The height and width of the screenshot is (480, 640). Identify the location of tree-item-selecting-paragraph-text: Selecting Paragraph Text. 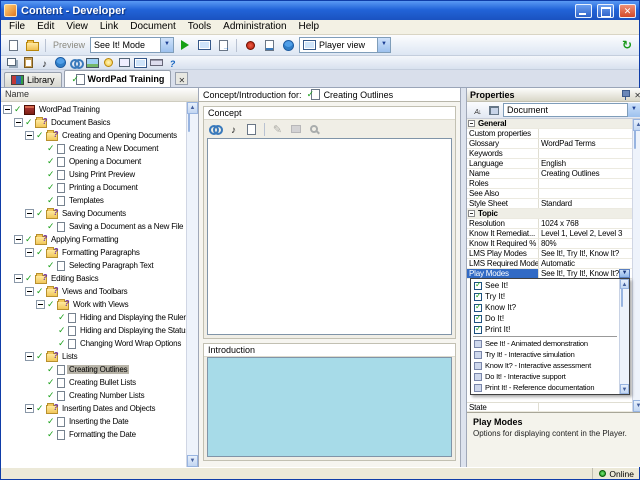
(93, 265).